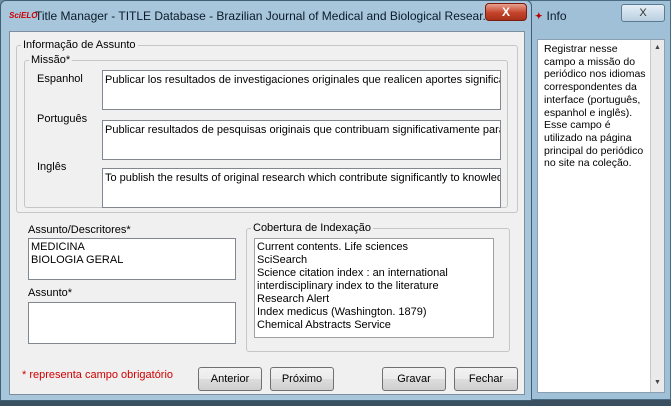 The height and width of the screenshot is (406, 671). I want to click on list-item: Chemical Abstracts Service, so click(374, 325).